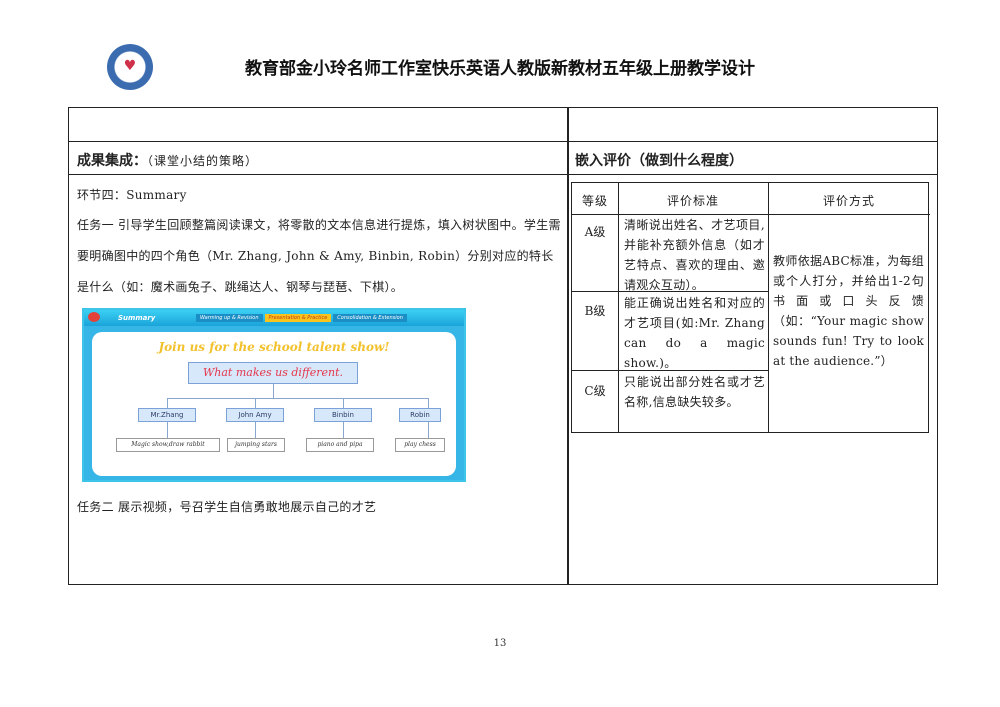 The height and width of the screenshot is (707, 1000). I want to click on task-two-text: 任务二 展示视频，号召学生自信勇敢地展示自己的才艺, so click(227, 507).